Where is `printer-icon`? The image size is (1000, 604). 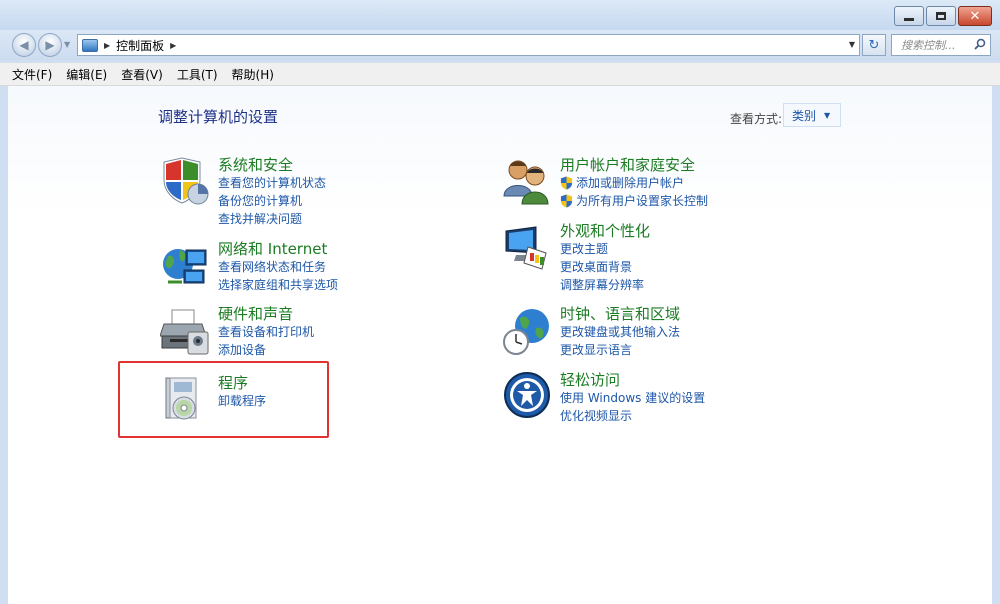
printer-icon is located at coordinates (184, 332).